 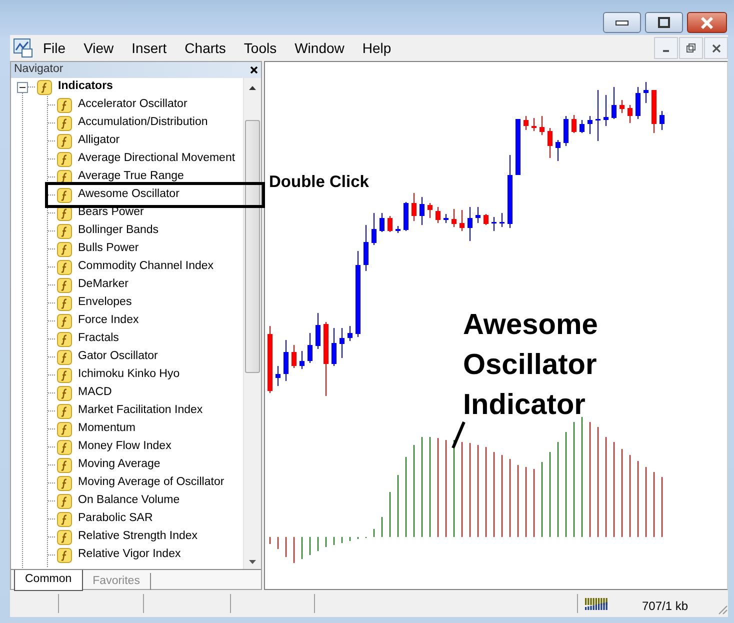 What do you see at coordinates (376, 48) in the screenshot?
I see `menu-item: Help` at bounding box center [376, 48].